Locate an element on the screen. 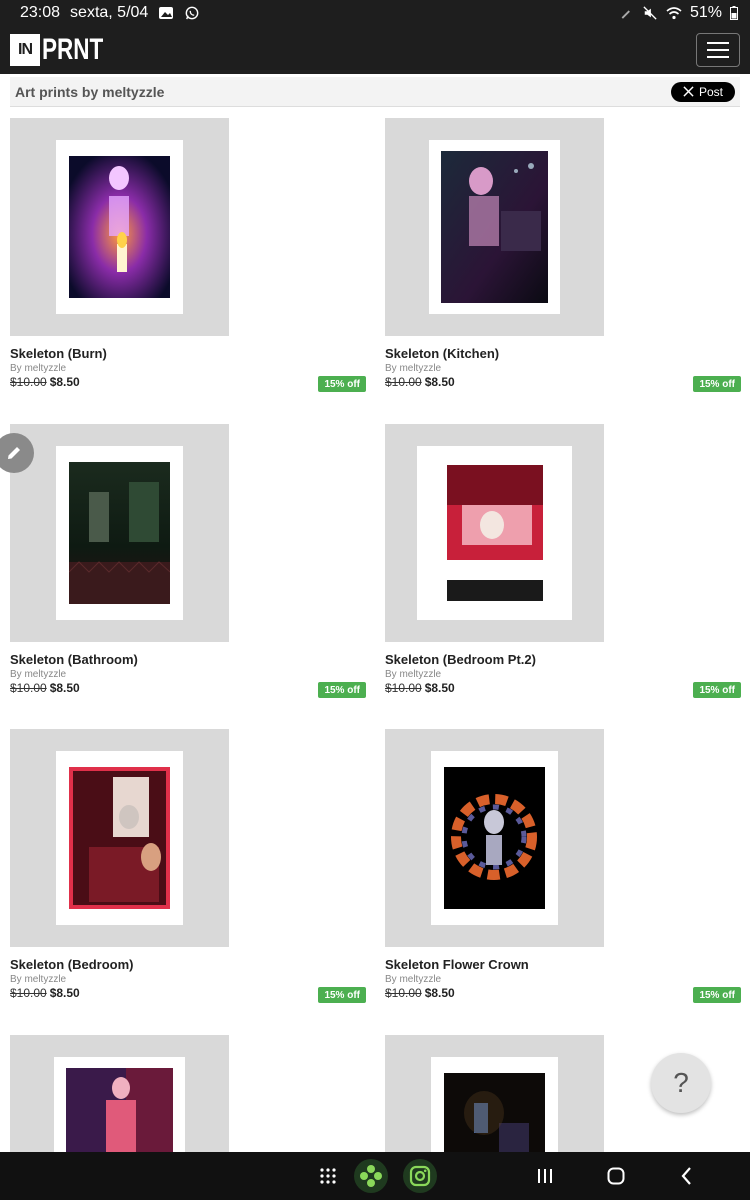 The image size is (750, 1200). back-icon is located at coordinates (687, 1176).